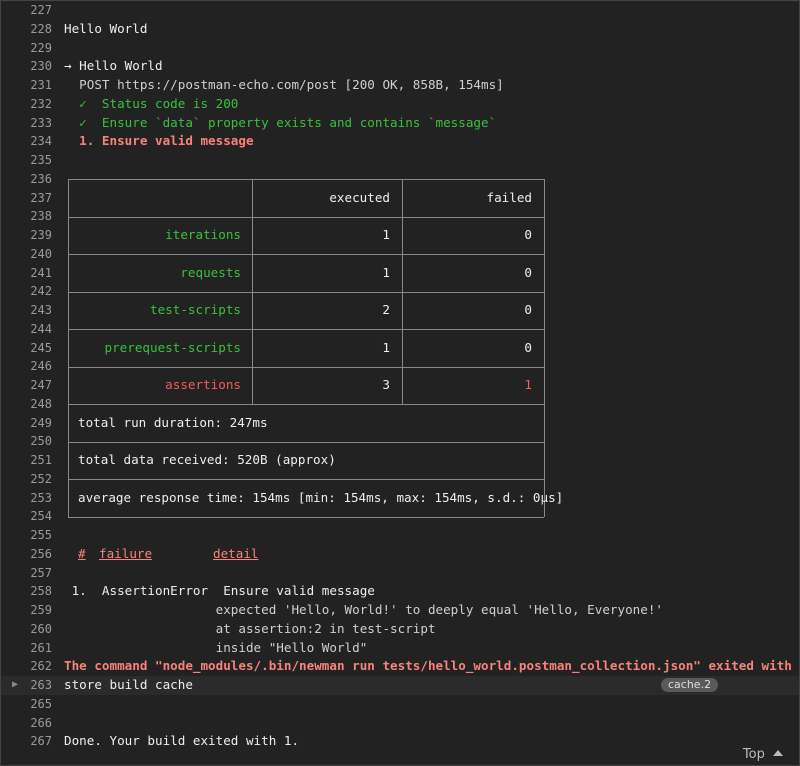  I want to click on row-failed-assertions: 1, so click(528, 384).